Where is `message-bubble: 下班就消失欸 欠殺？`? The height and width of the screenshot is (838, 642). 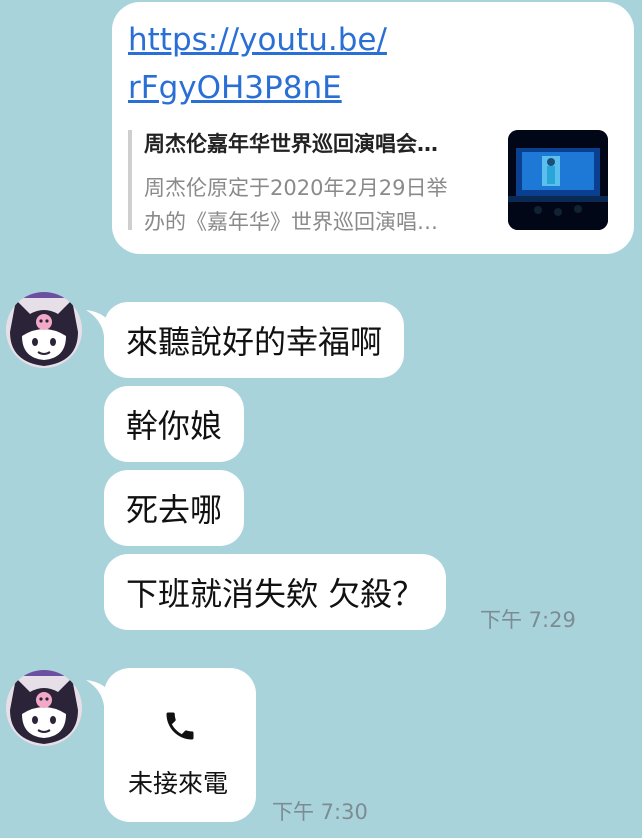
message-bubble: 下班就消失欸 欠殺？ is located at coordinates (275, 592).